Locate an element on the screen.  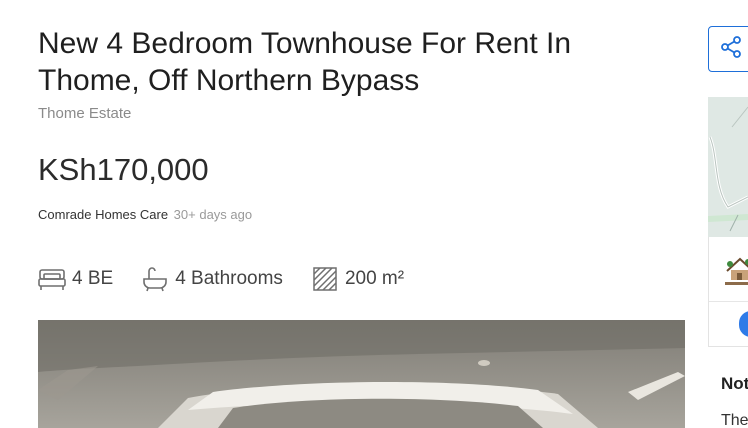
area-icon is located at coordinates (325, 279).